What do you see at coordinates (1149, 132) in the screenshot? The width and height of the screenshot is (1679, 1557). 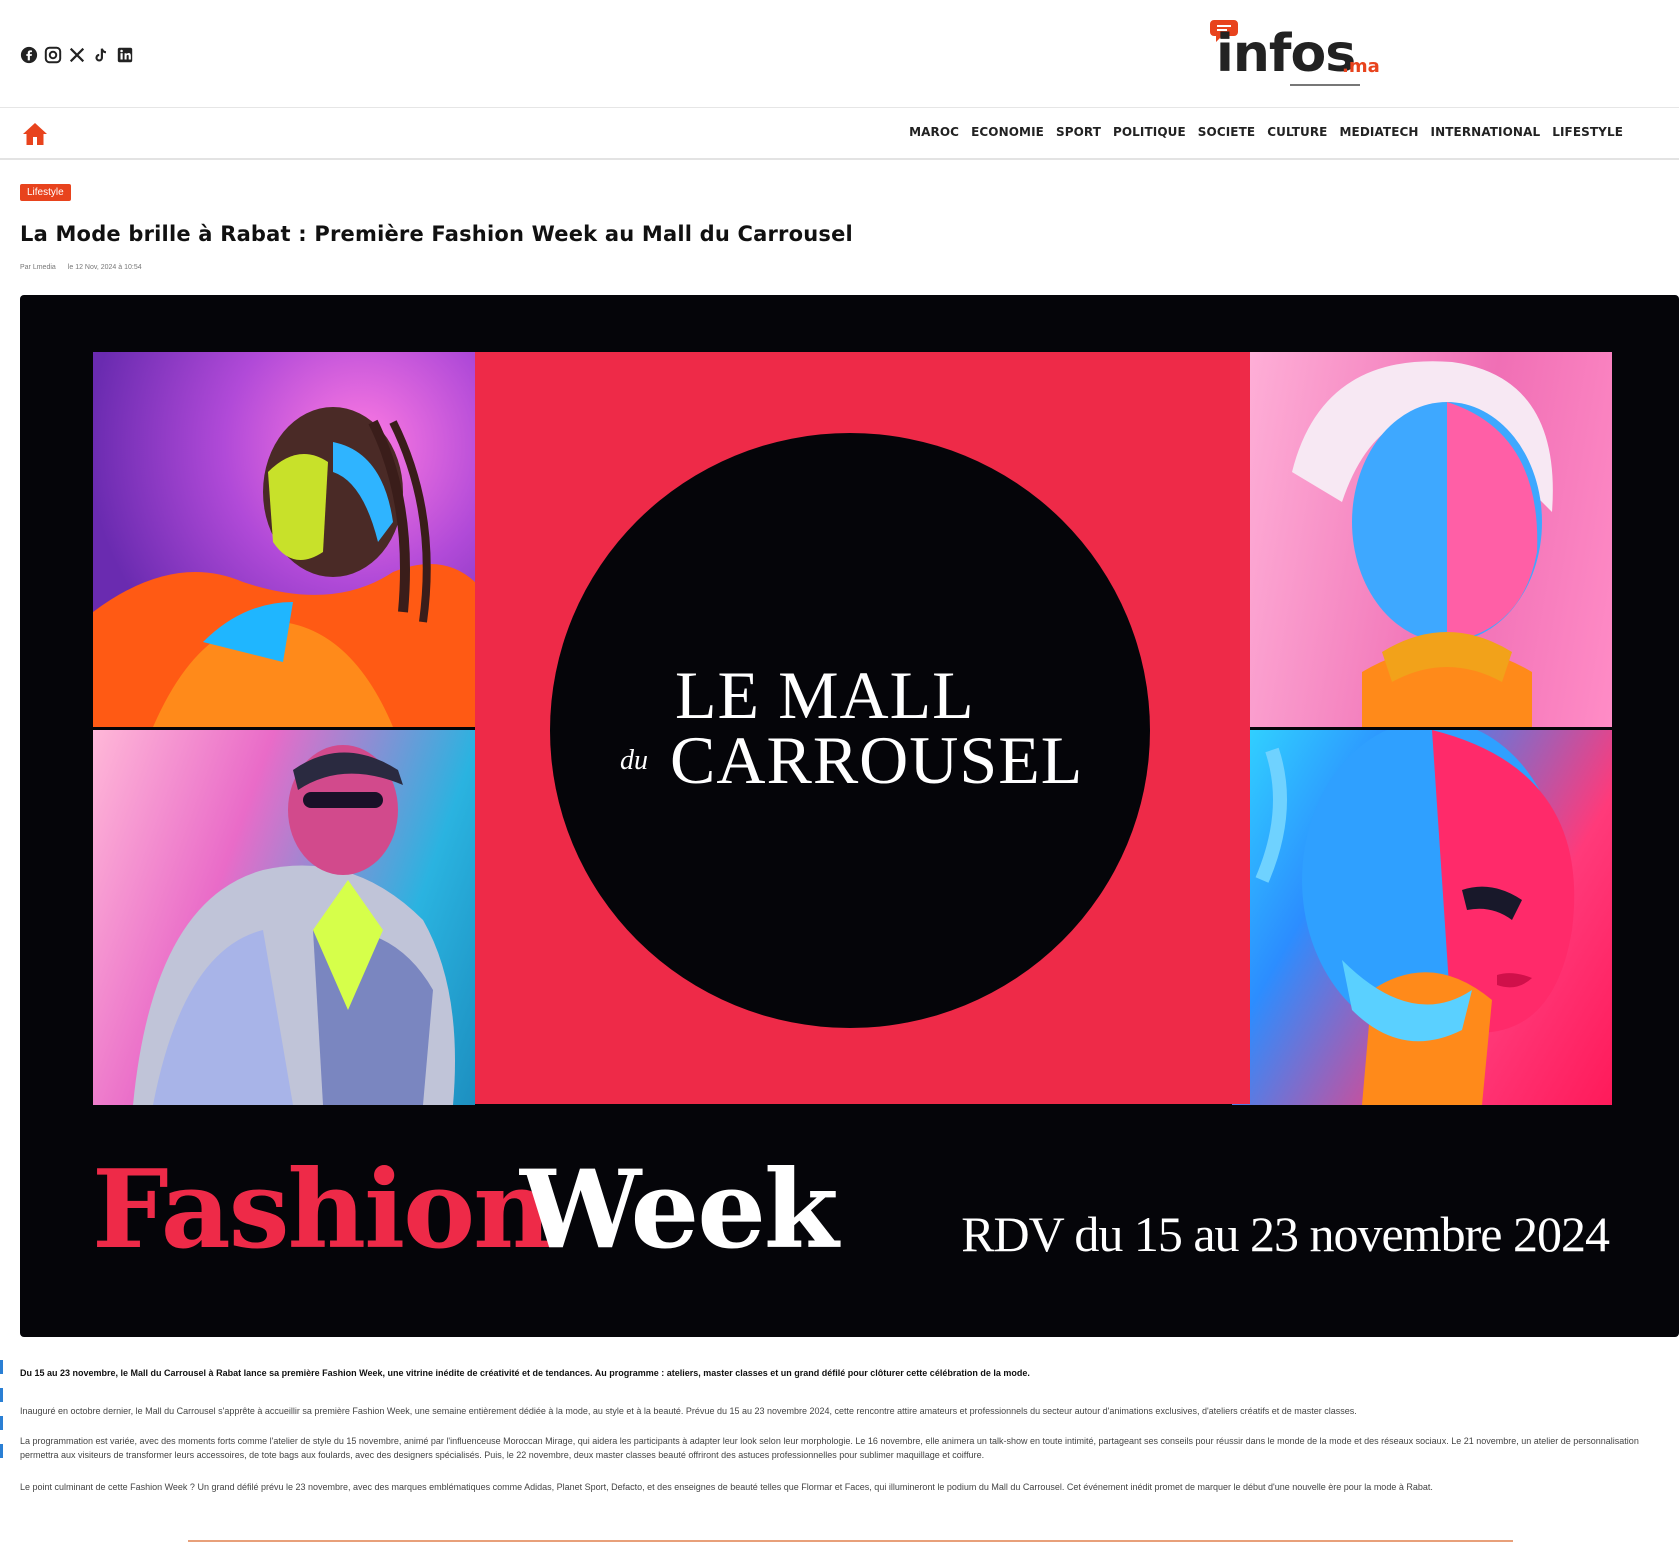 I see `nav-item-politique: POLITIQUE` at bounding box center [1149, 132].